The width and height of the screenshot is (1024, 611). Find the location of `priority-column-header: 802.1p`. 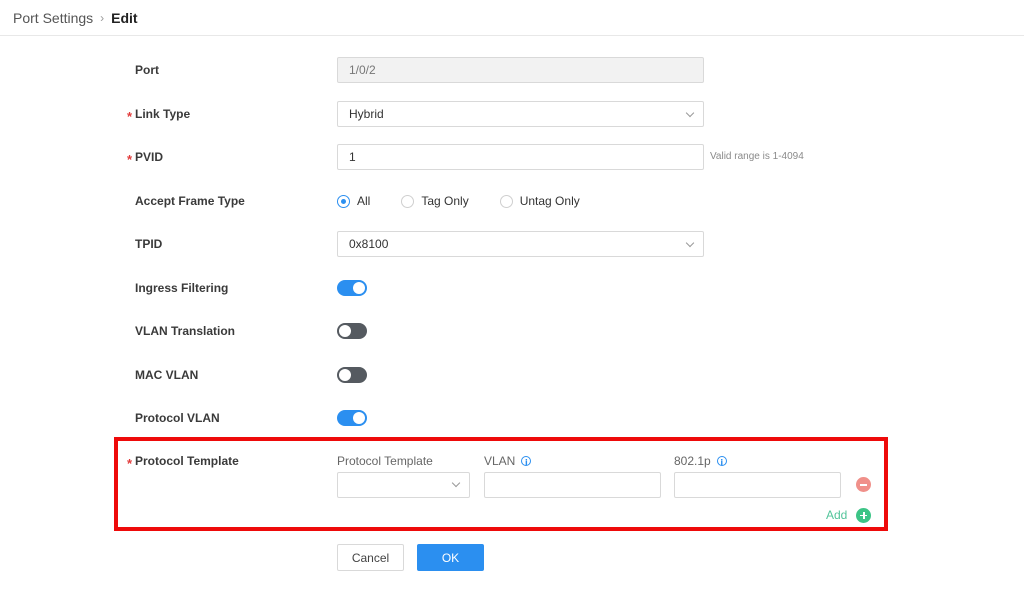

priority-column-header: 802.1p is located at coordinates (700, 462).